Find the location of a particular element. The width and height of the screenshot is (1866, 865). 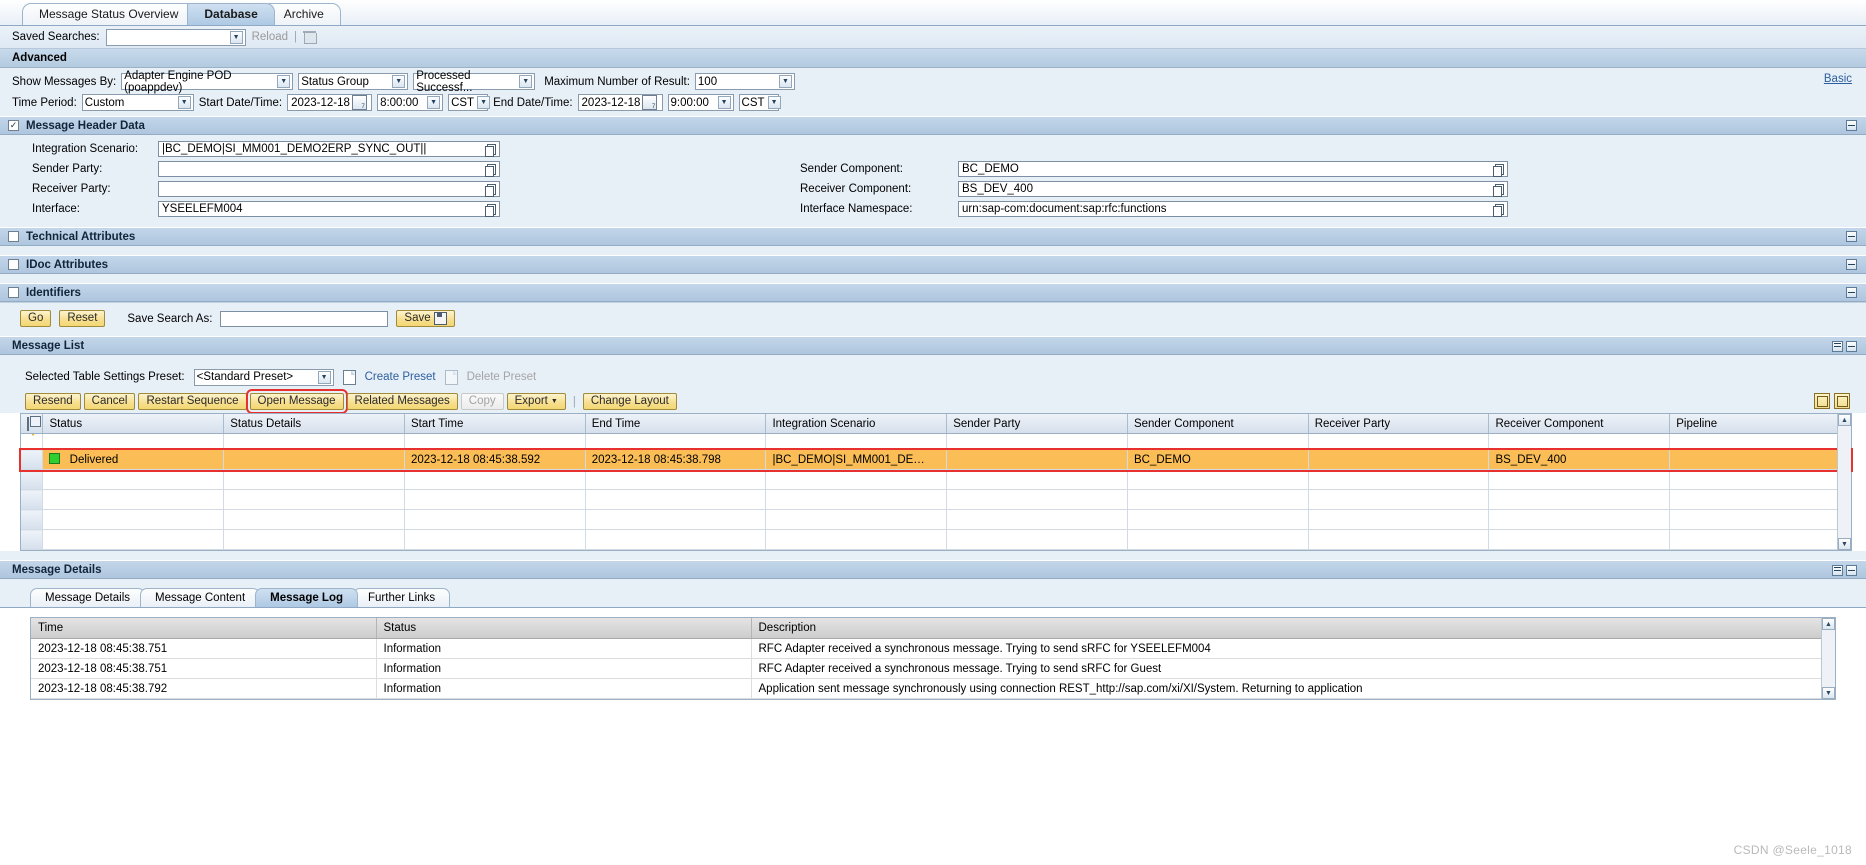

go-button: Go is located at coordinates (36, 318).